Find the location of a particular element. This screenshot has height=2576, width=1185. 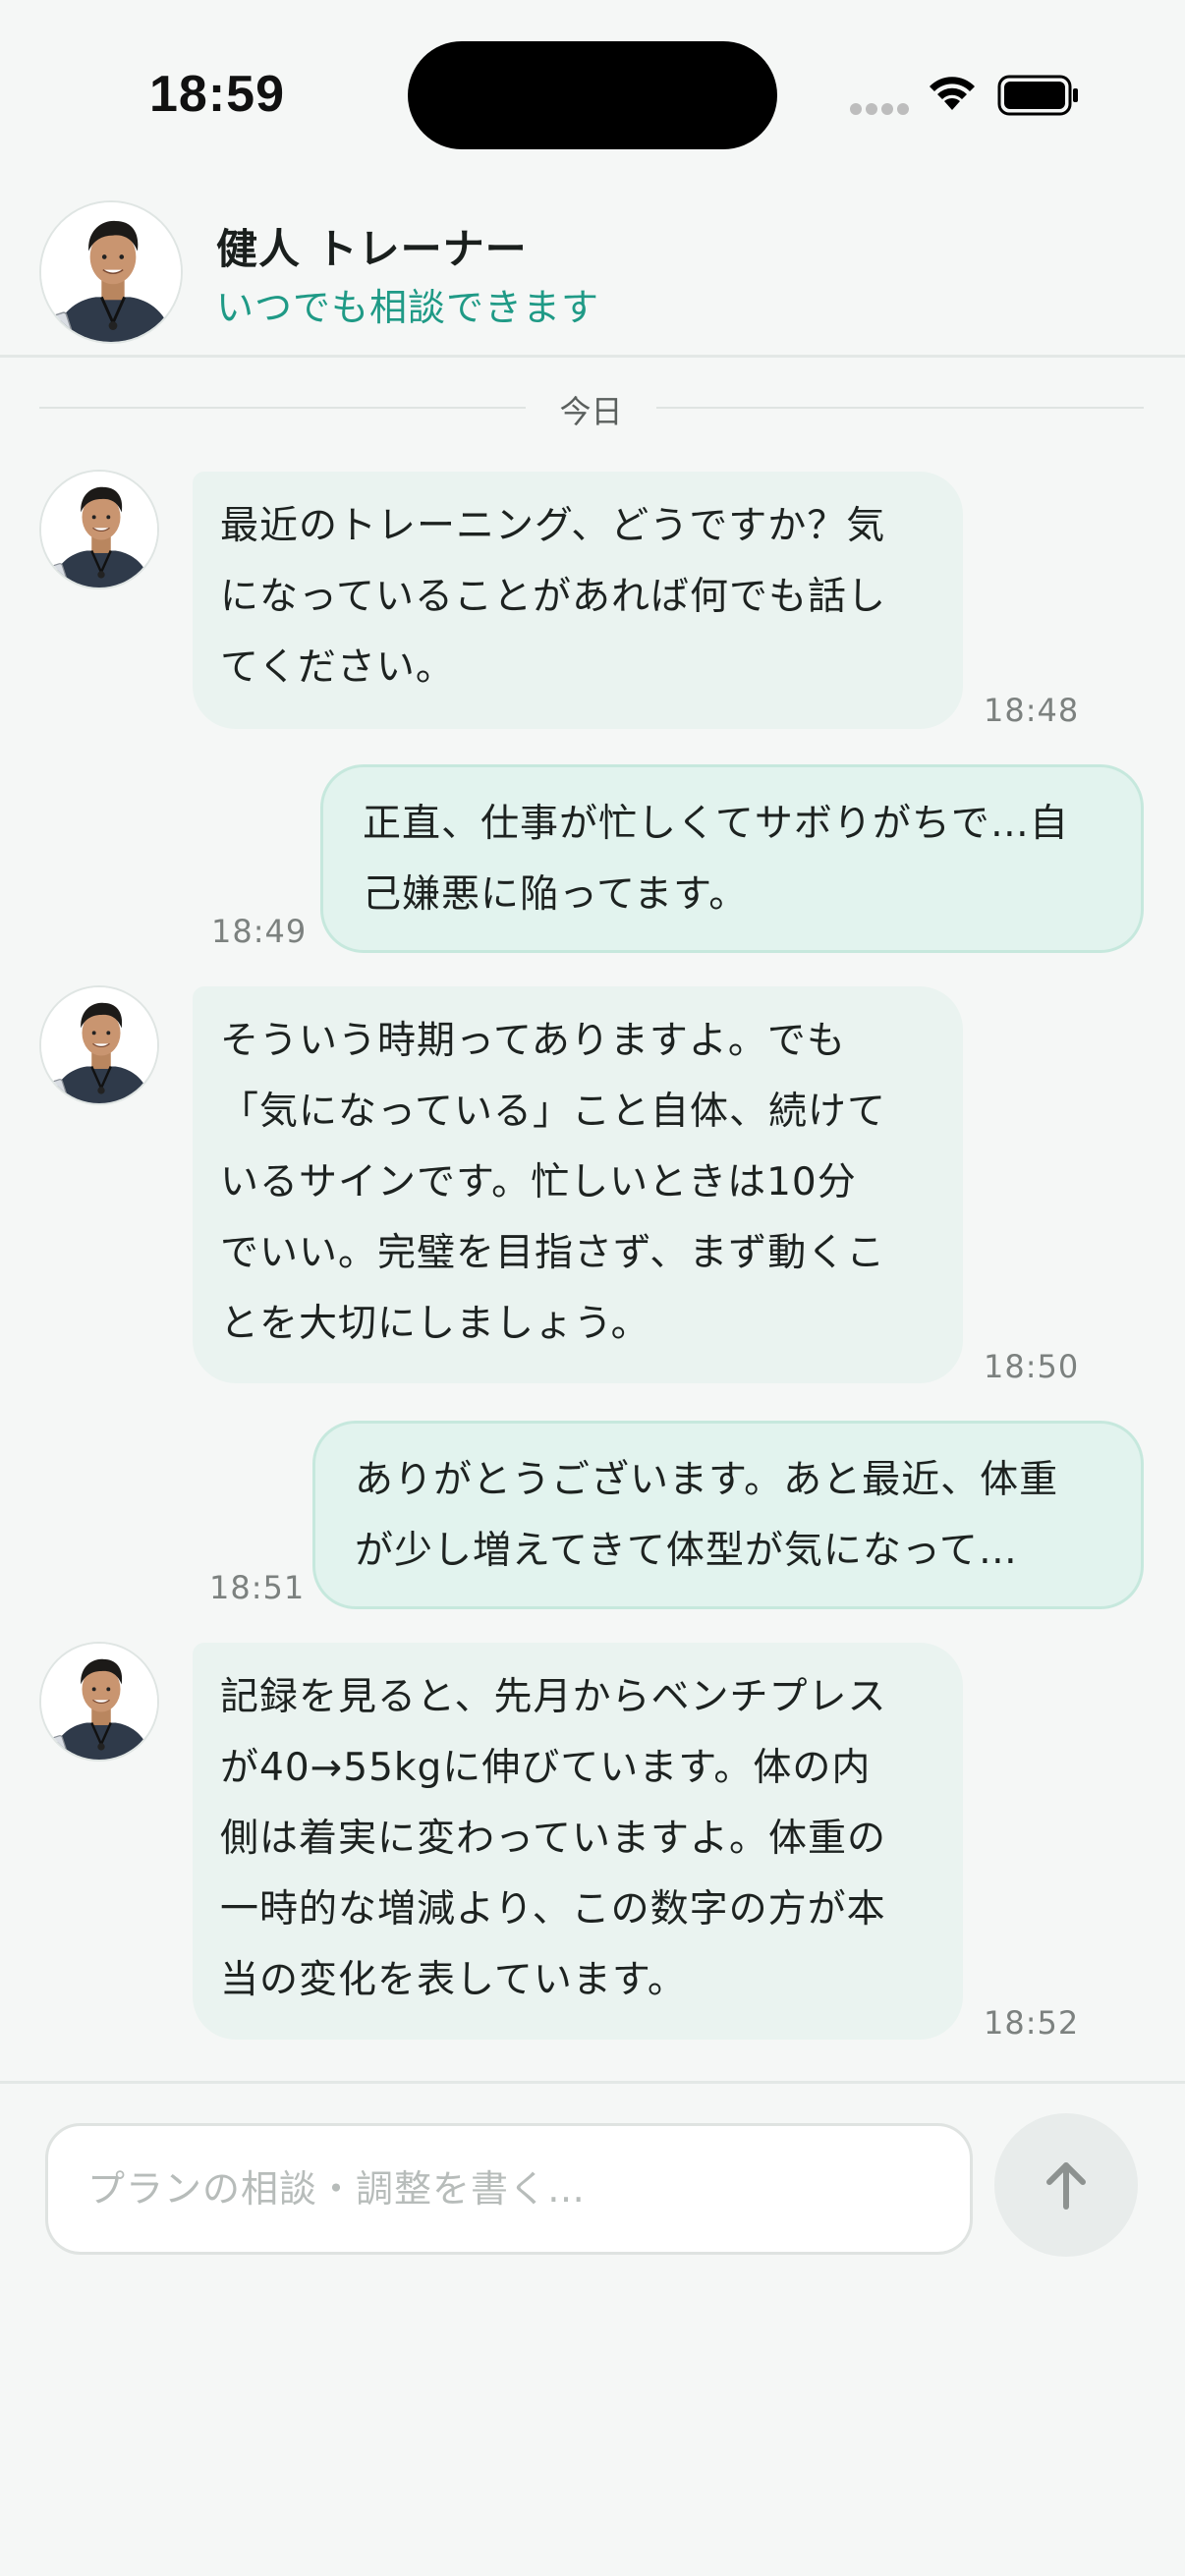

send-button is located at coordinates (1066, 2185).